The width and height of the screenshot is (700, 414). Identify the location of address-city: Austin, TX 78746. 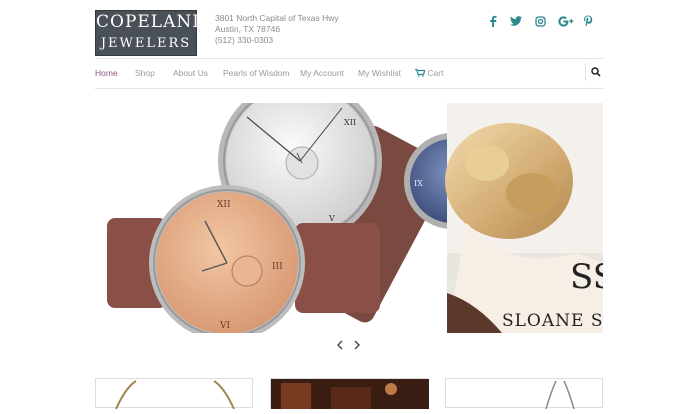
(248, 29).